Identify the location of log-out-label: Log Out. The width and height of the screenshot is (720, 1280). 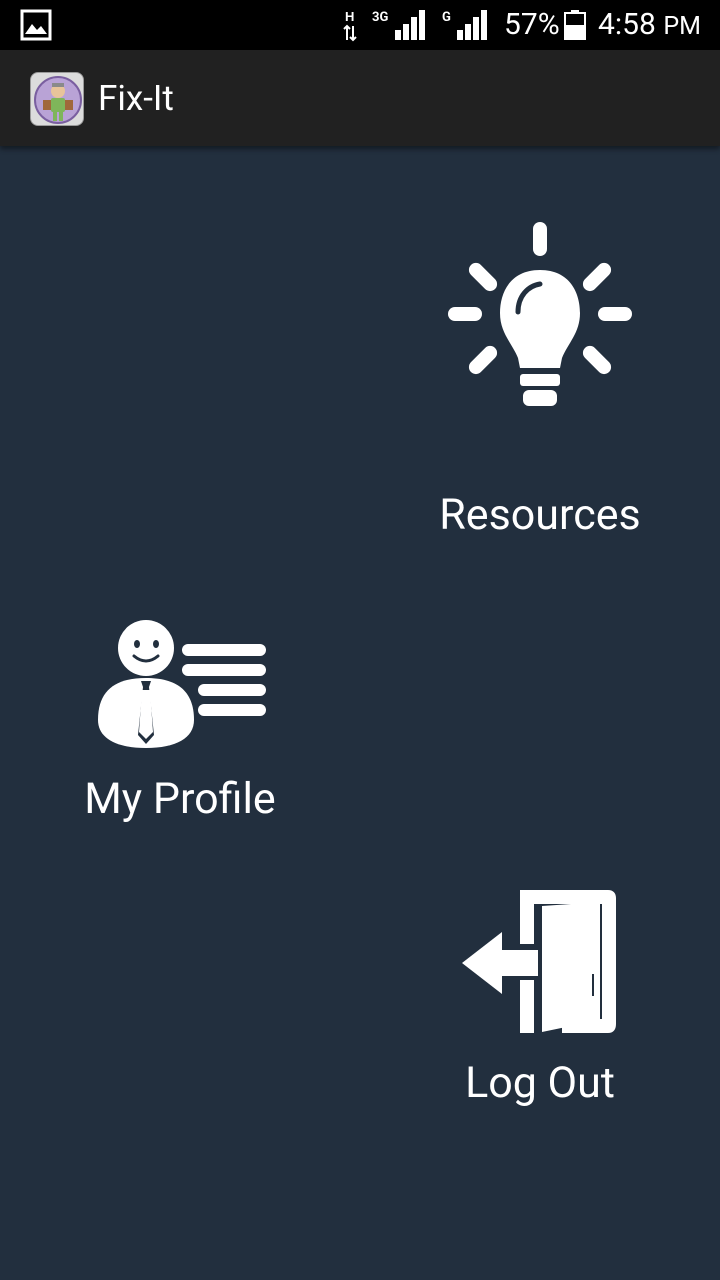
(540, 1083).